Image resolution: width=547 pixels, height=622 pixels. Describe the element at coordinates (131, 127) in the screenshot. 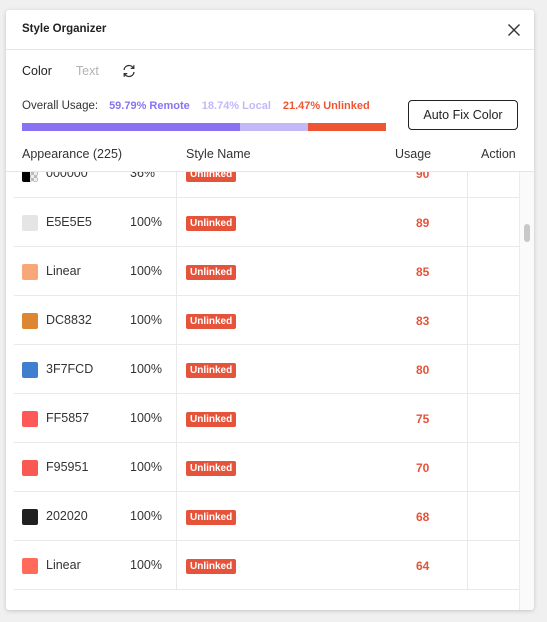

I see `usage-bar-remote` at that location.